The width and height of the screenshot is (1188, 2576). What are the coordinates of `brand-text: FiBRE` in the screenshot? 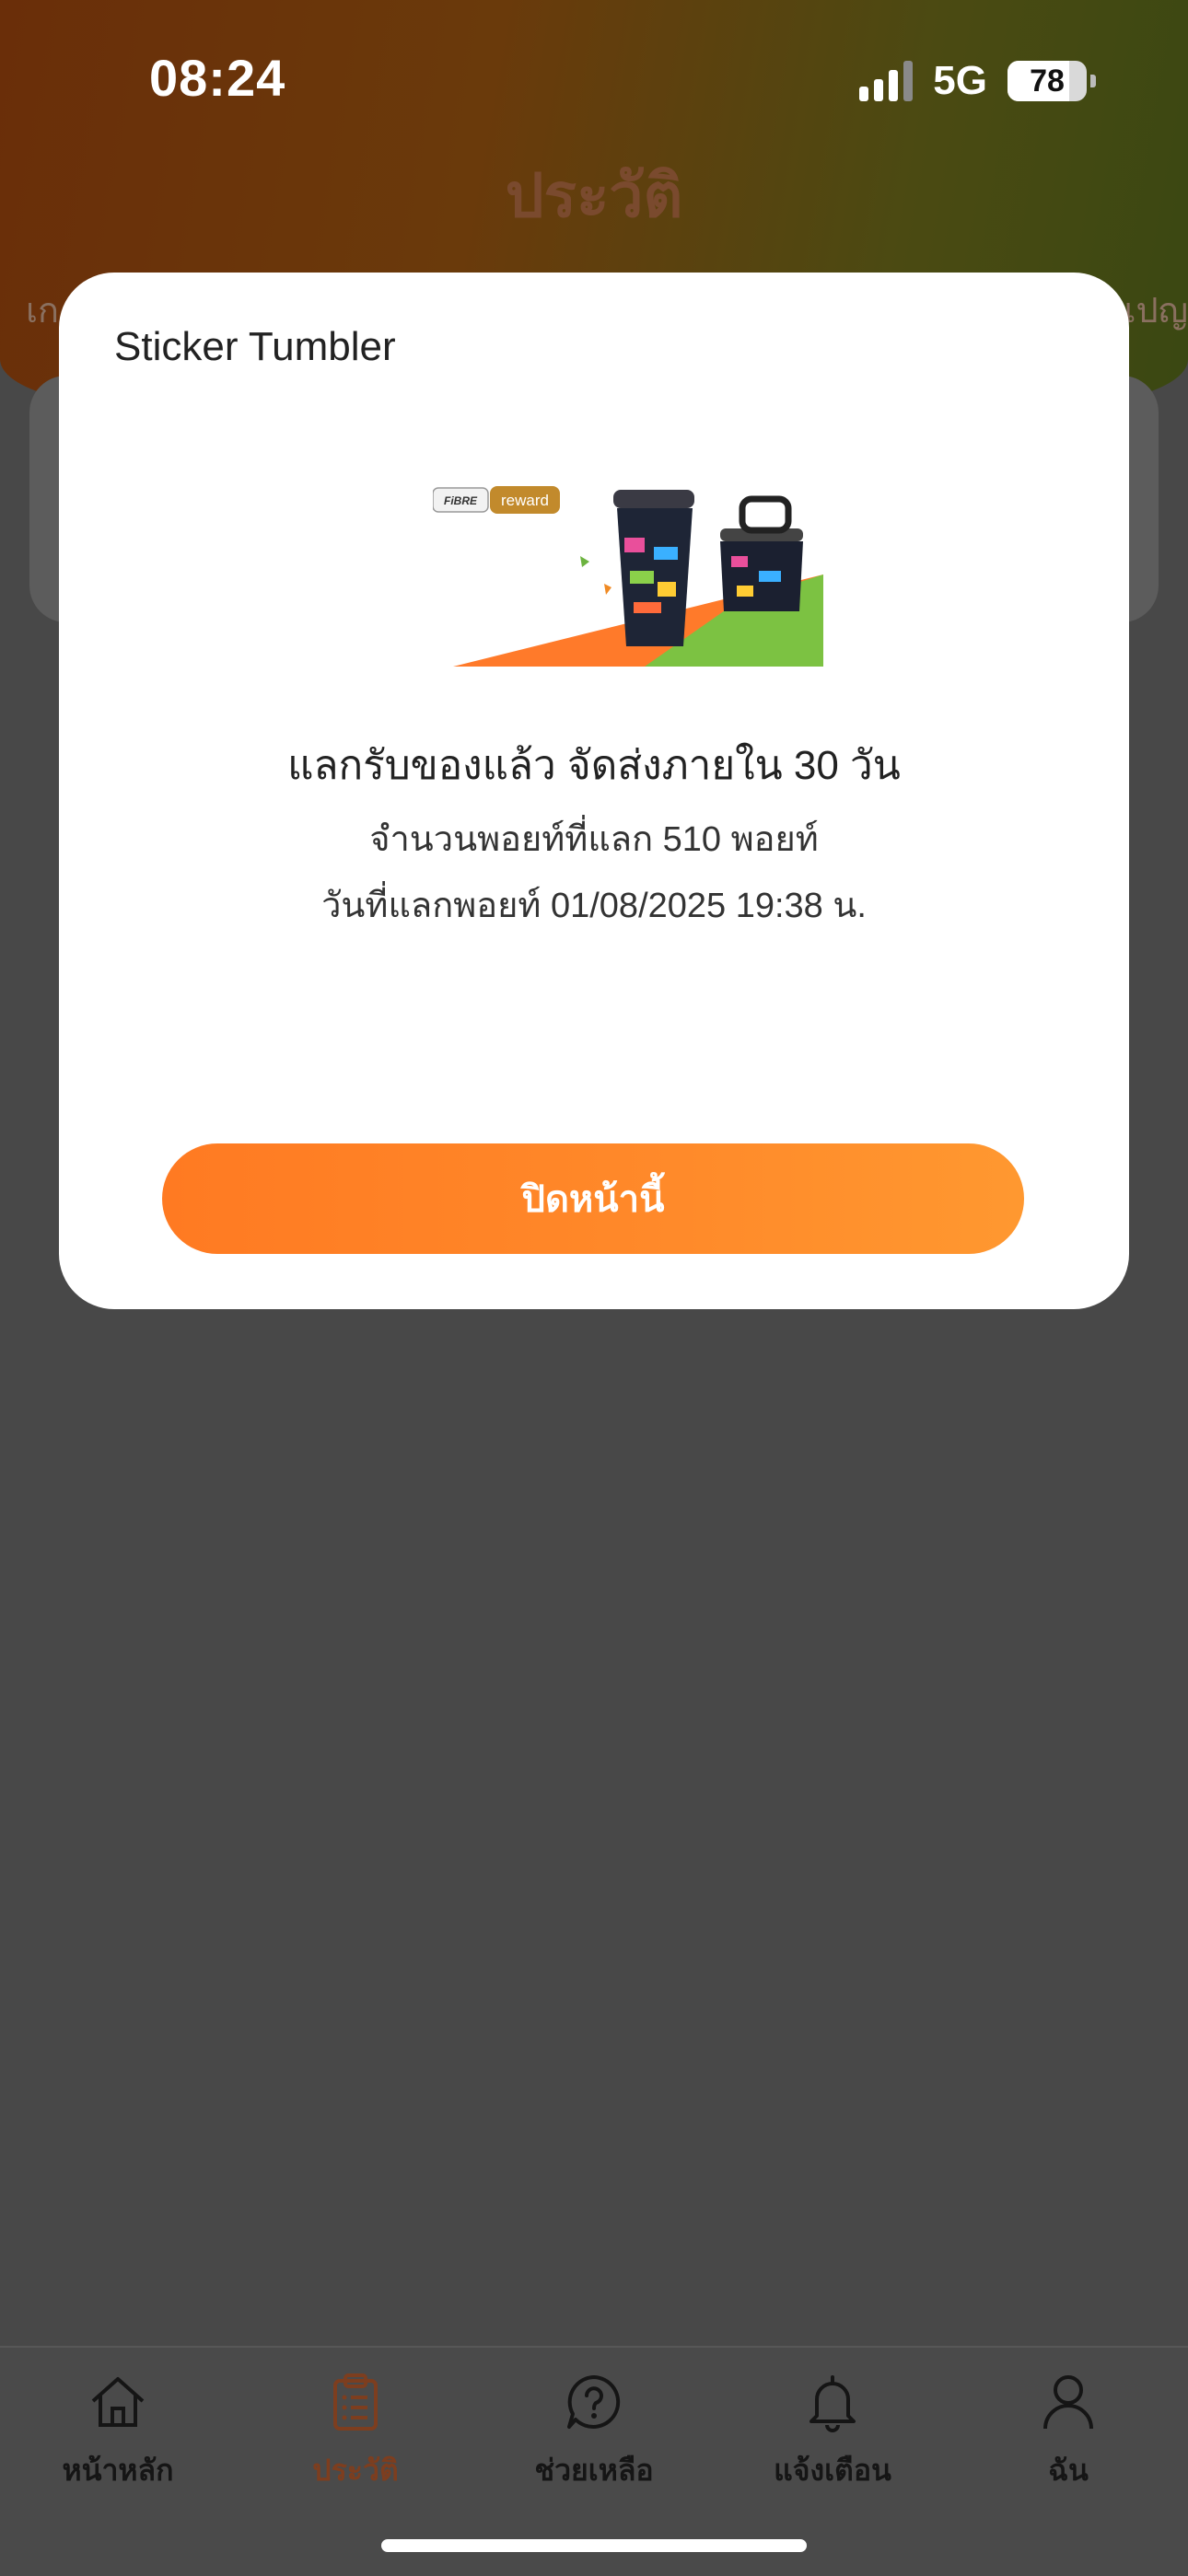 It's located at (461, 500).